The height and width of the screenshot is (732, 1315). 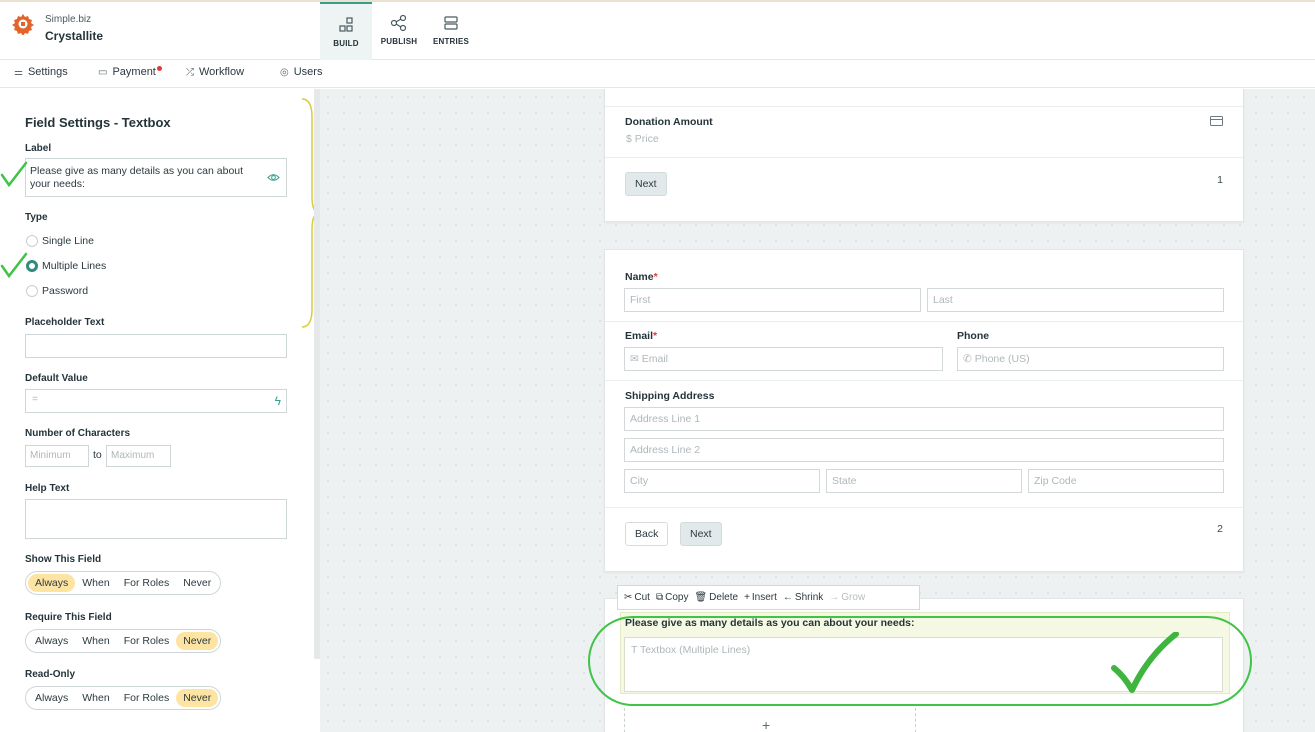 What do you see at coordinates (38, 148) in the screenshot?
I see `label-heading: Label` at bounding box center [38, 148].